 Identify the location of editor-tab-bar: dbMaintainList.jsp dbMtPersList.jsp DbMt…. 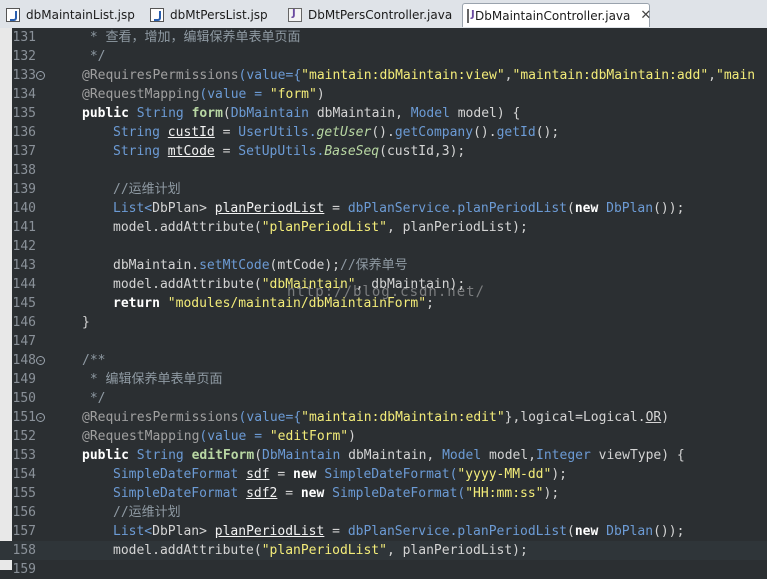
(383, 14).